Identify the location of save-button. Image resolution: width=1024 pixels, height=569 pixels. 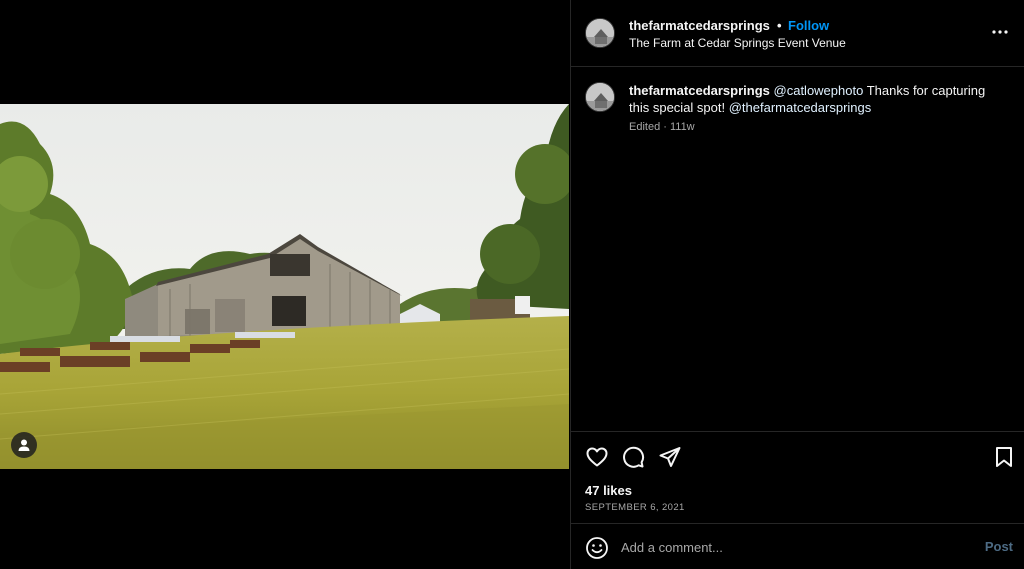
(1004, 457).